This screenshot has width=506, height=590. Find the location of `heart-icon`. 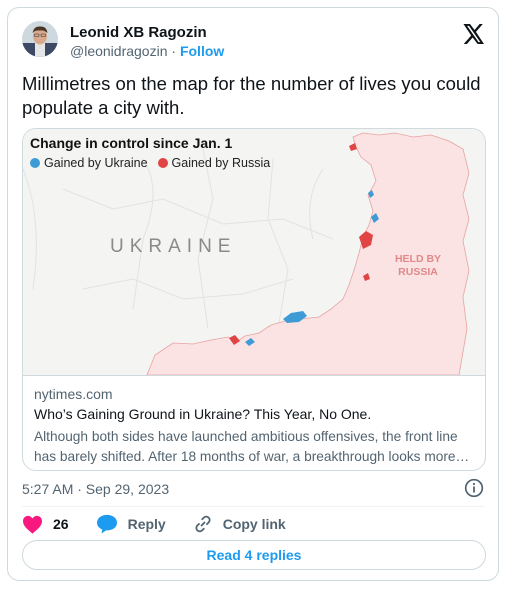

heart-icon is located at coordinates (32, 524).